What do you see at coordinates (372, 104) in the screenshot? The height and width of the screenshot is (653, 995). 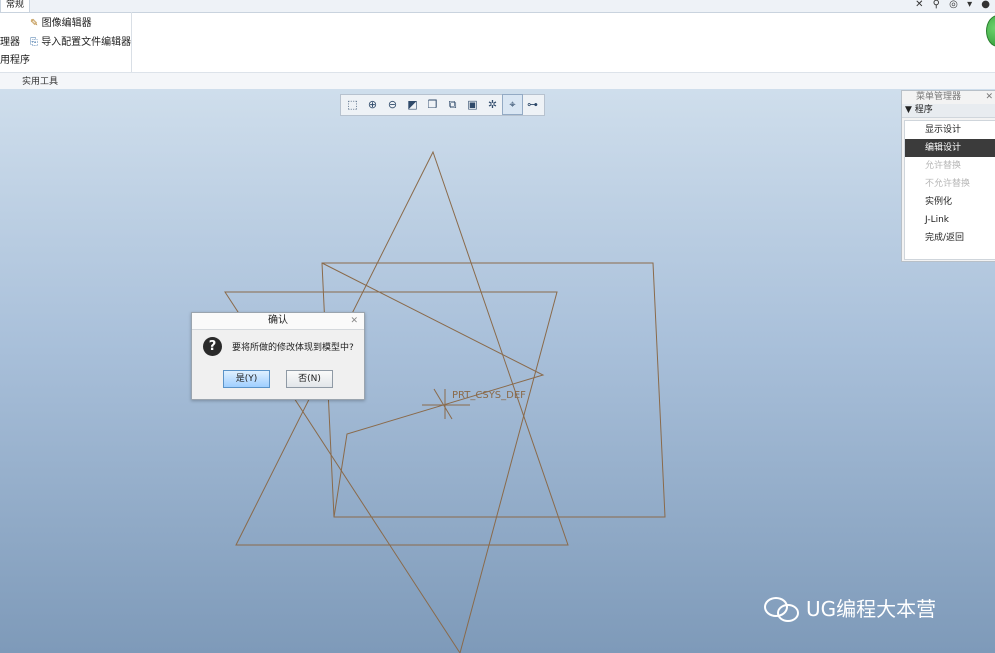 I see `zoom-in-icon: ⊕` at bounding box center [372, 104].